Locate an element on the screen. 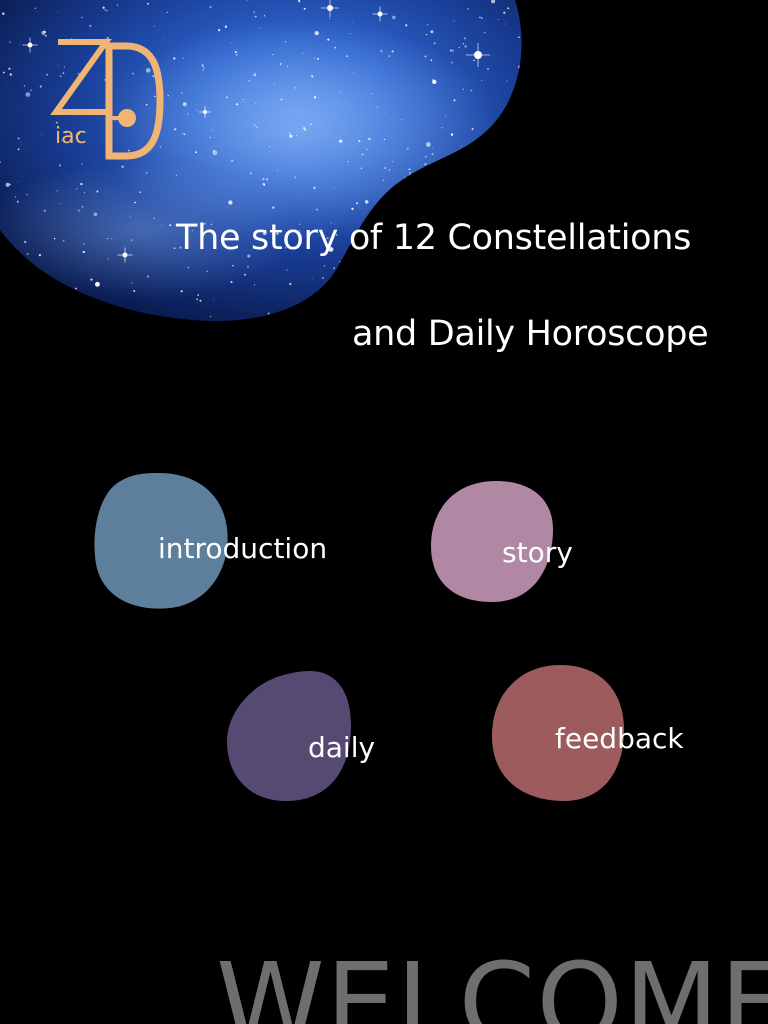  daily-button: daily is located at coordinates (300, 736).